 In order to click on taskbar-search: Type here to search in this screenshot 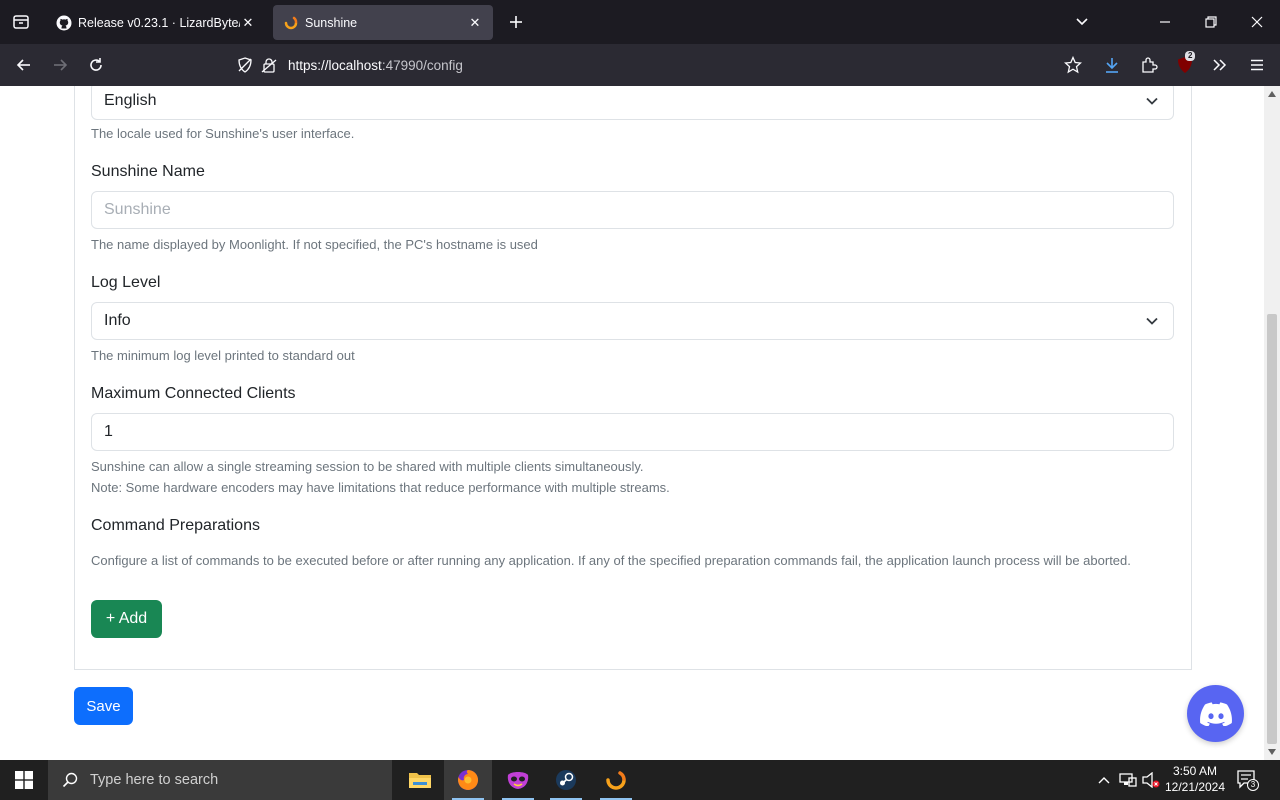, I will do `click(220, 780)`.